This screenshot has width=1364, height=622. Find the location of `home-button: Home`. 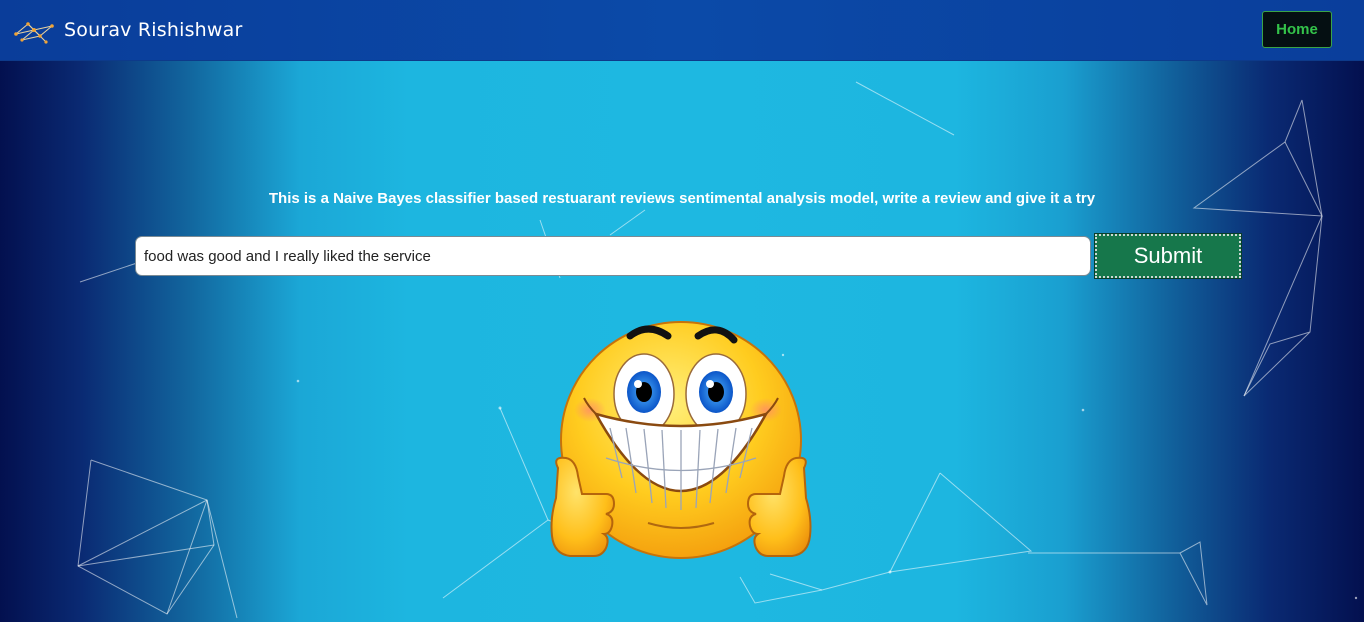

home-button: Home is located at coordinates (1297, 29).